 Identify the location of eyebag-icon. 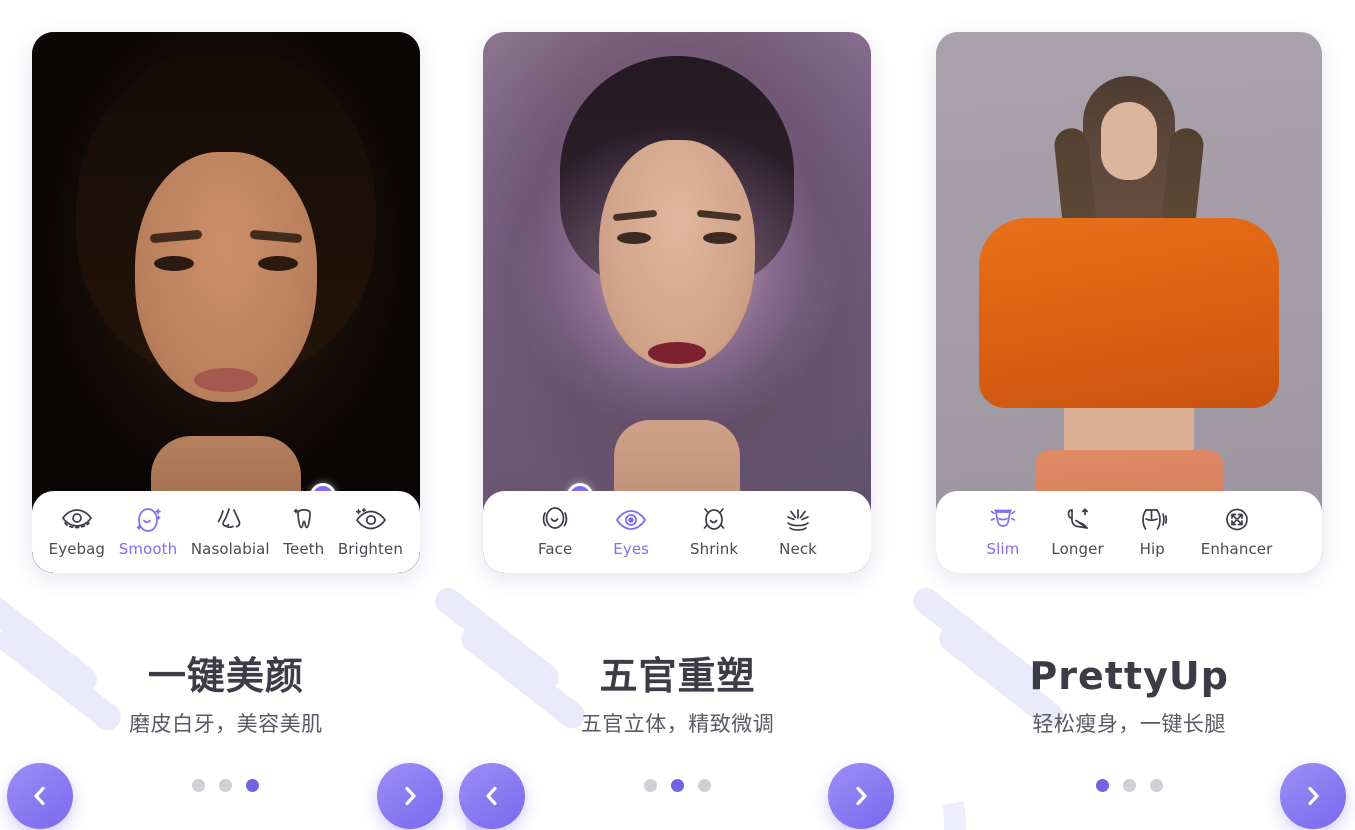
(77, 520).